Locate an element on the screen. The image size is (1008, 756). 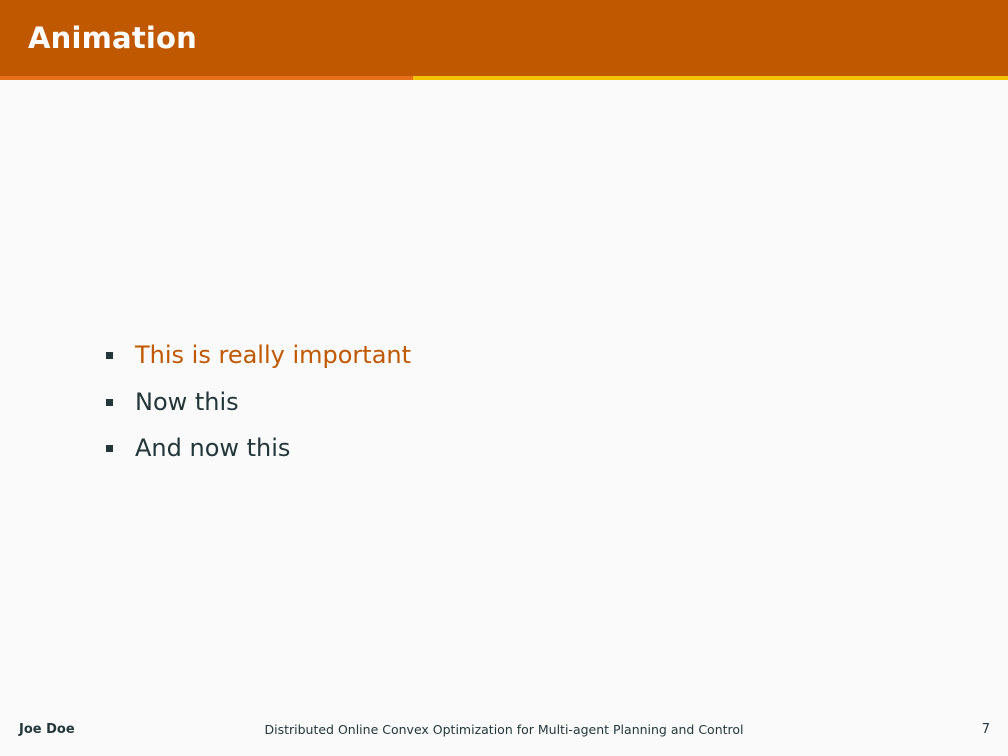
list-item: And now this is located at coordinates (255, 452).